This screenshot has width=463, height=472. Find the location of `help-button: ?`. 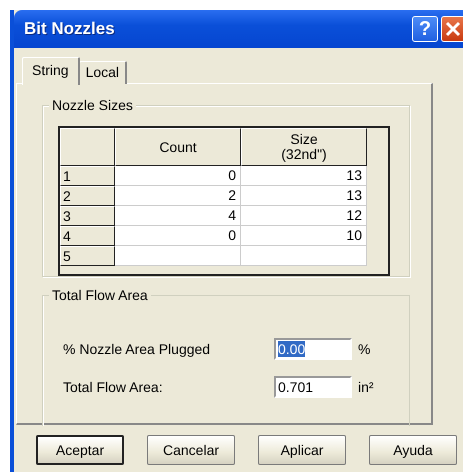

help-button: ? is located at coordinates (425, 29).